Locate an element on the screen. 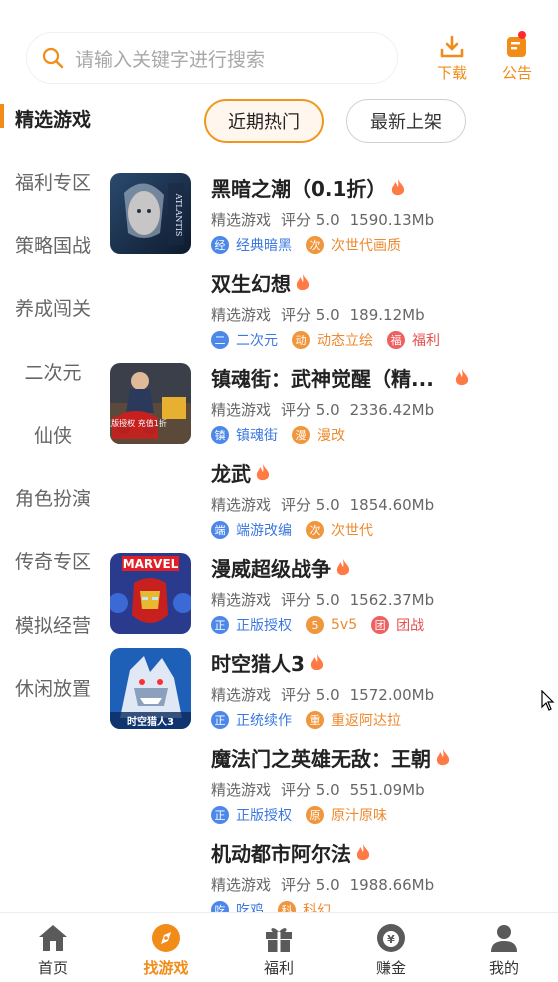  game-tags: 经经典暗黑 次次世代画质 is located at coordinates (313, 245).